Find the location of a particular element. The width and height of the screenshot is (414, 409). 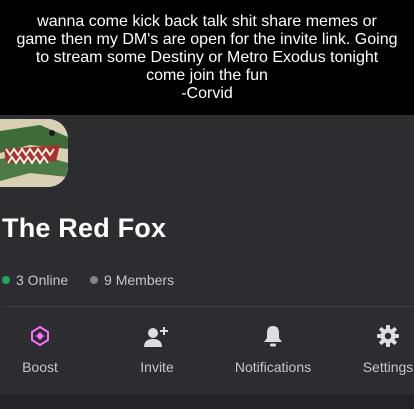

settings-button: Settings is located at coordinates (378, 351).